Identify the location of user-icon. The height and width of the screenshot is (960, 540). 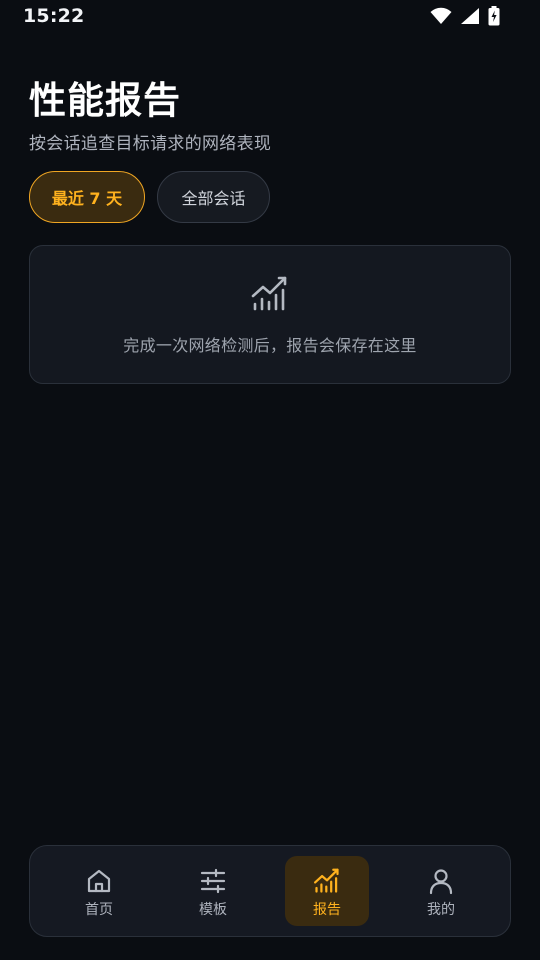
(441, 882).